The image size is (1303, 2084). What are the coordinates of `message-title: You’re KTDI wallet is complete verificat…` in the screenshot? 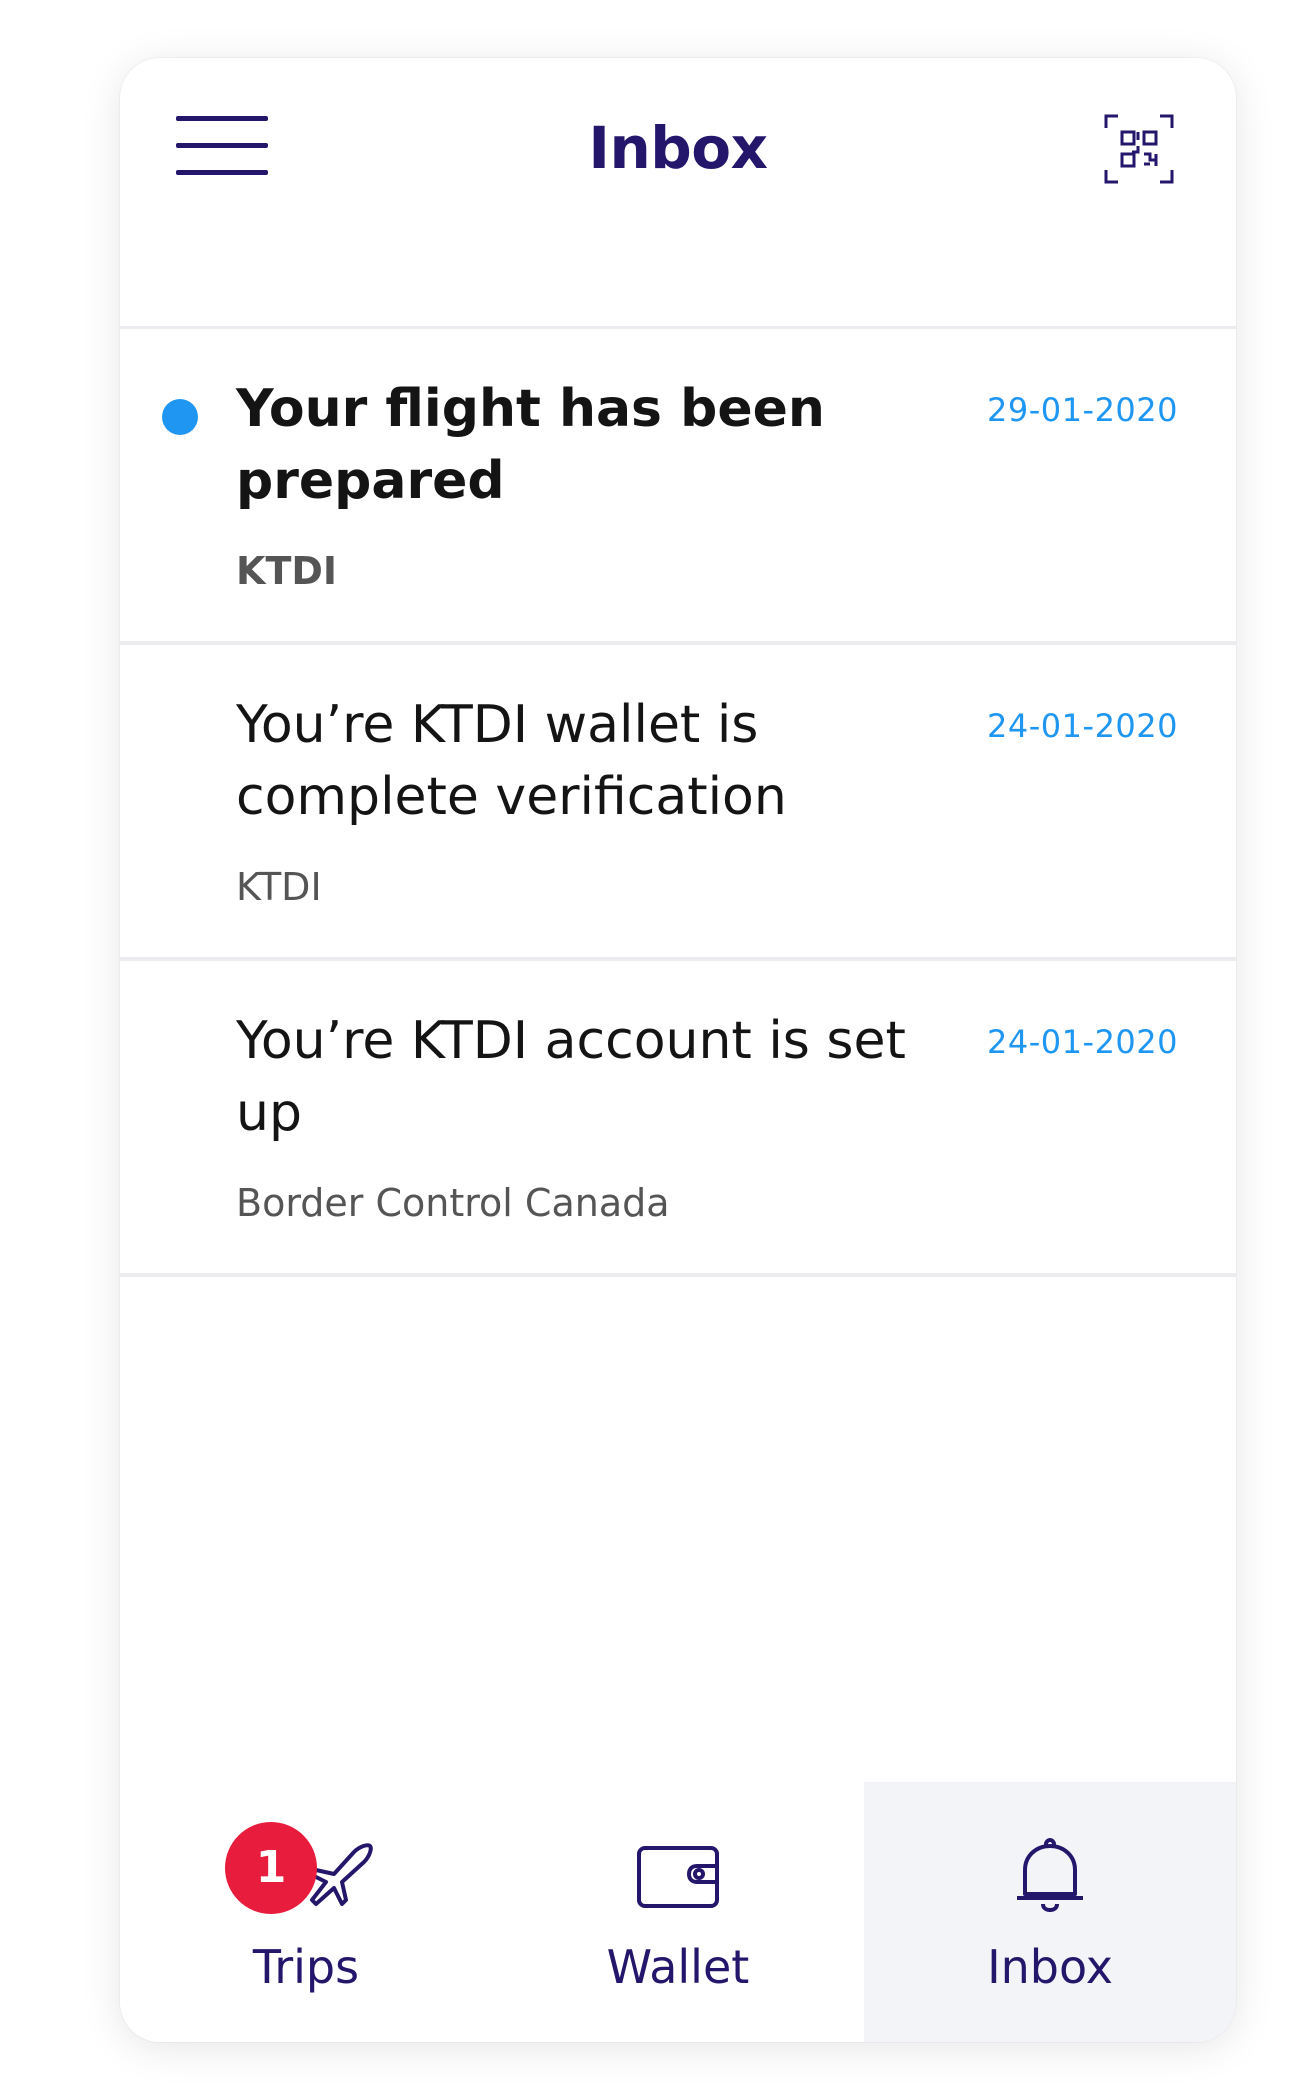 It's located at (511, 761).